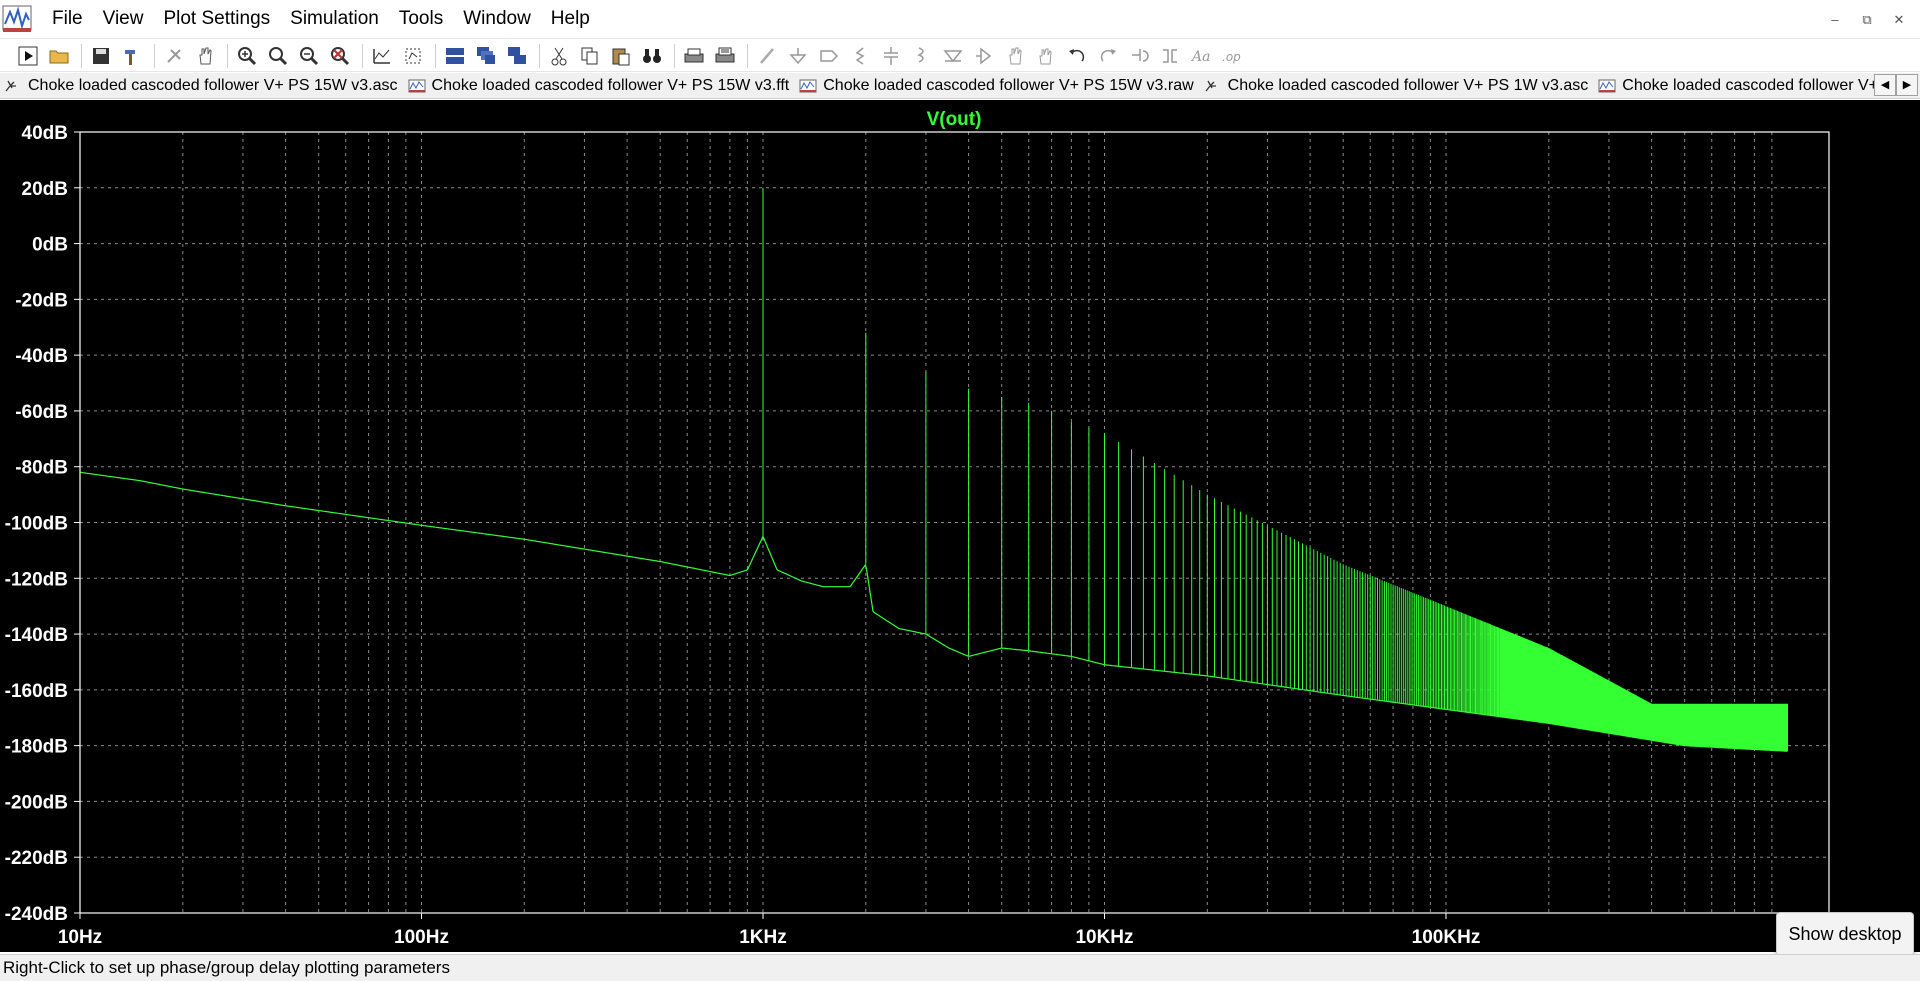  I want to click on component-button, so click(984, 56).